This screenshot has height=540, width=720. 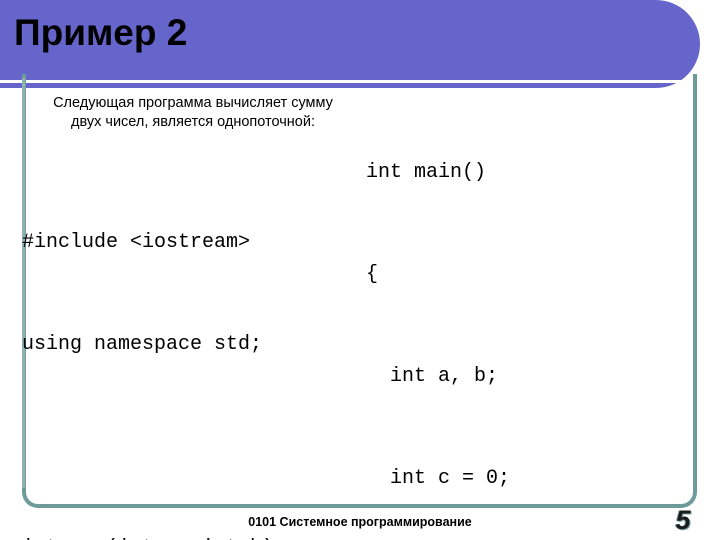 I want to click on code-line: int sum(int a, int b), so click(x=191, y=536).